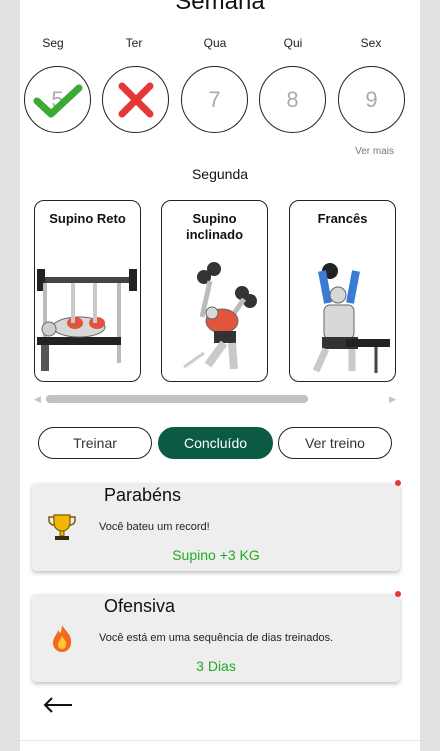 The image size is (440, 751). I want to click on check-icon, so click(58, 101).